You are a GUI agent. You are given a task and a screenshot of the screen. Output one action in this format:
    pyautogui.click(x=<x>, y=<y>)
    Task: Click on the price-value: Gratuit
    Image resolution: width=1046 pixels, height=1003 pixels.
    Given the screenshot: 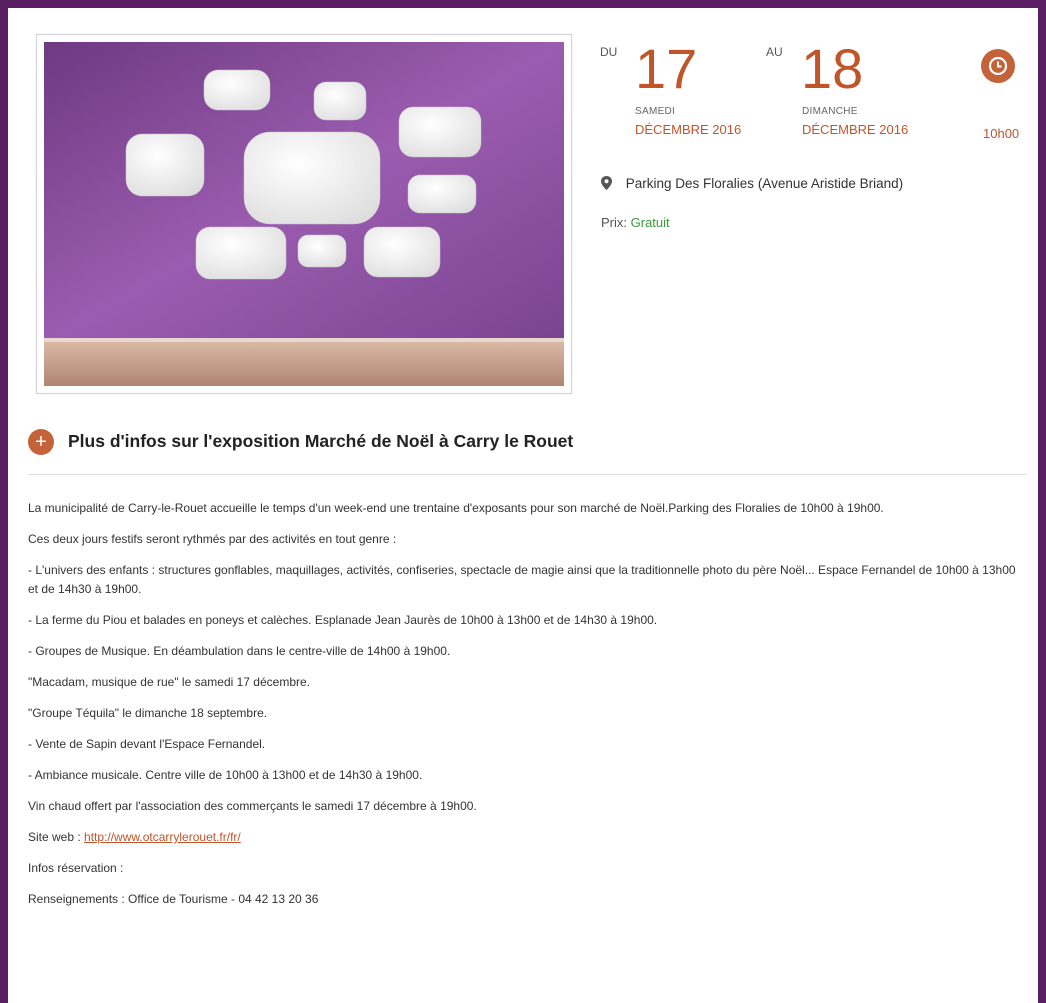 What is the action you would take?
    pyautogui.click(x=650, y=222)
    